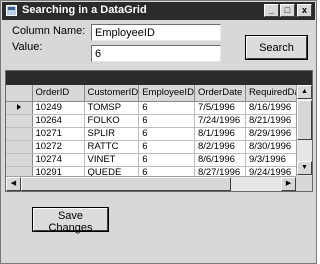 The image size is (320, 264). I want to click on maximize-button: □, so click(287, 10).